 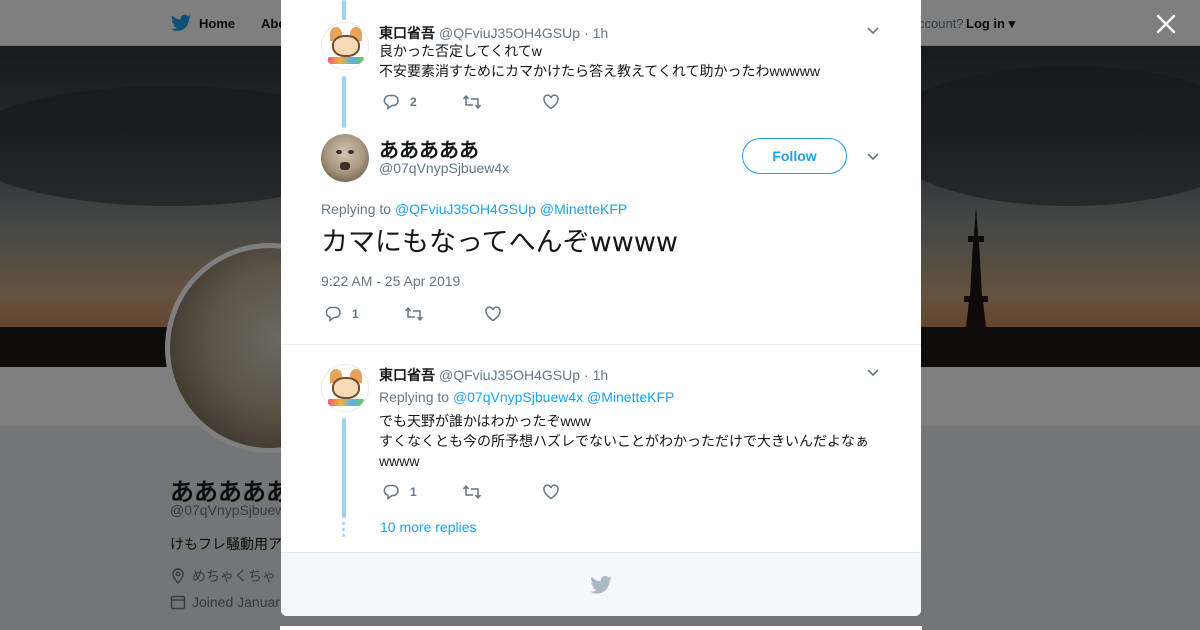 I want to click on modal-footer, so click(x=601, y=584).